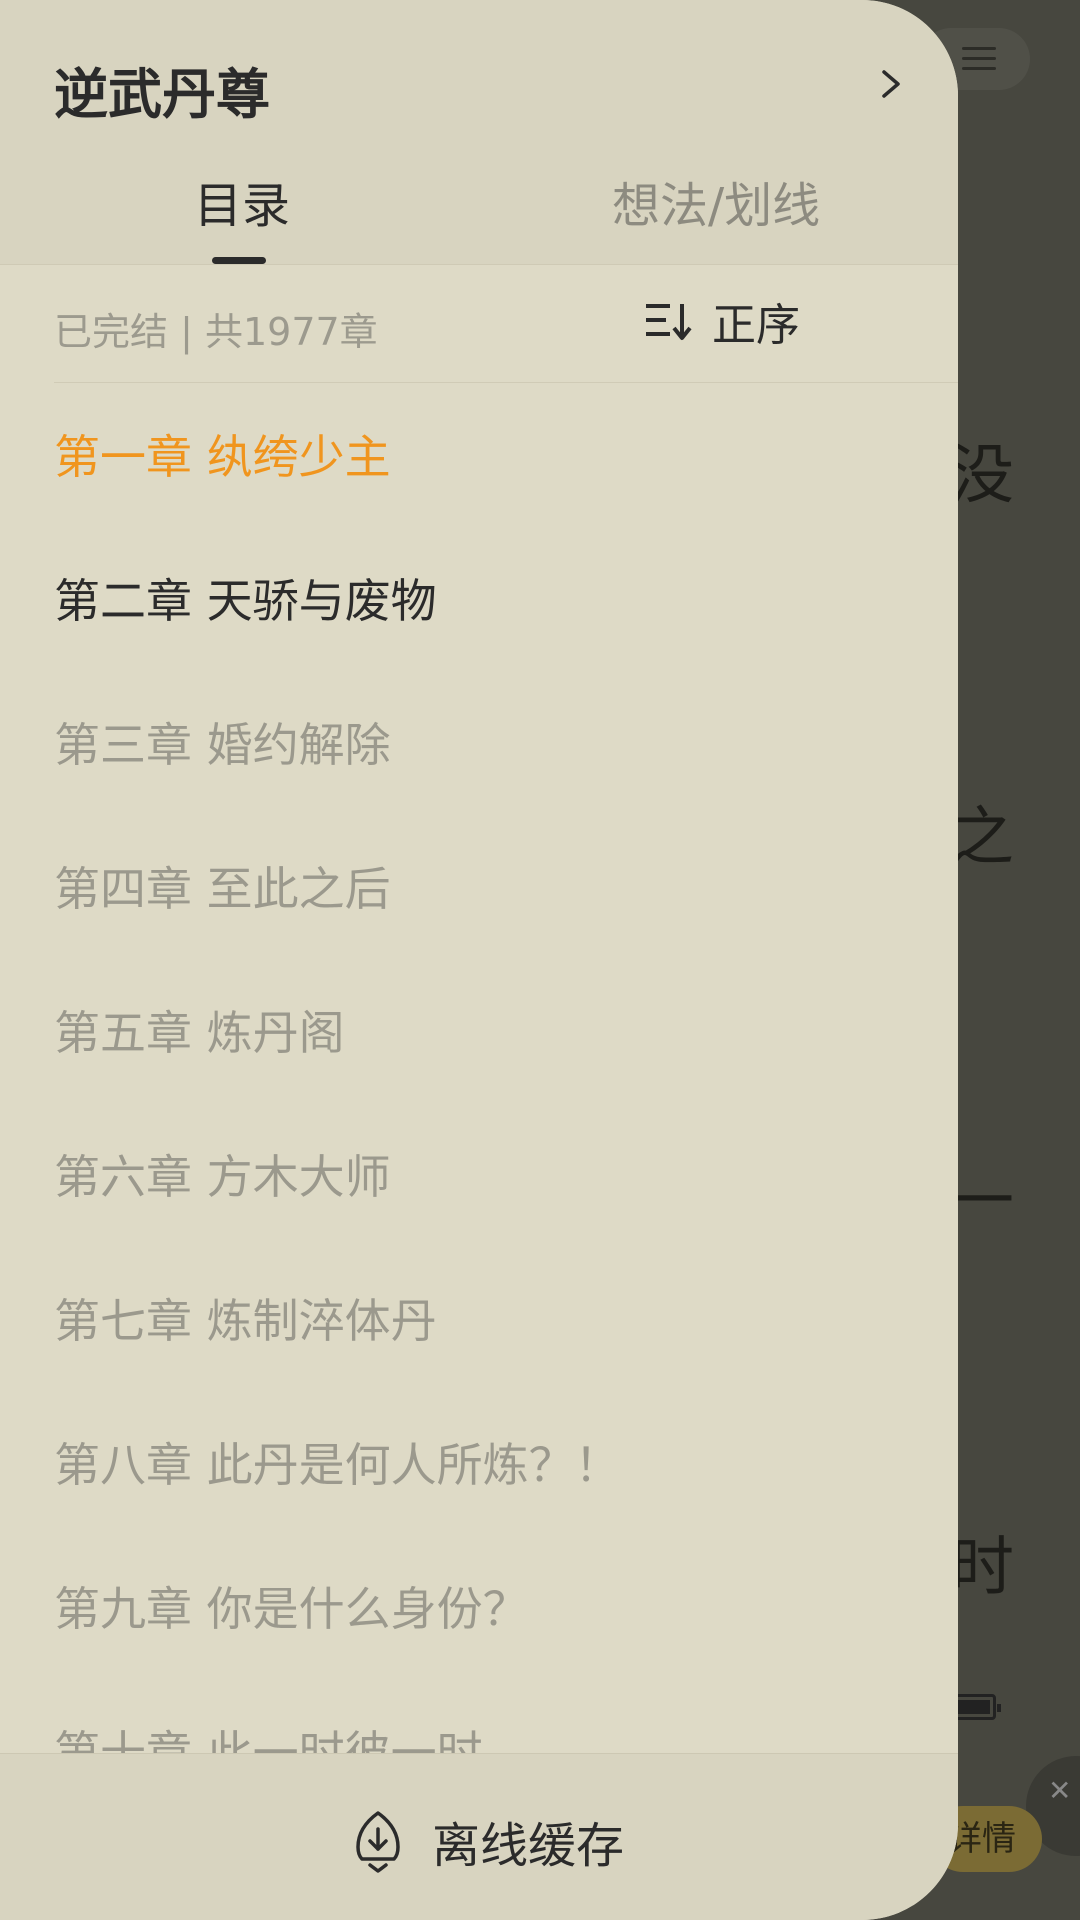 The image size is (1080, 1920). I want to click on chapter-item: 第五章 炼丹阁, so click(199, 1033).